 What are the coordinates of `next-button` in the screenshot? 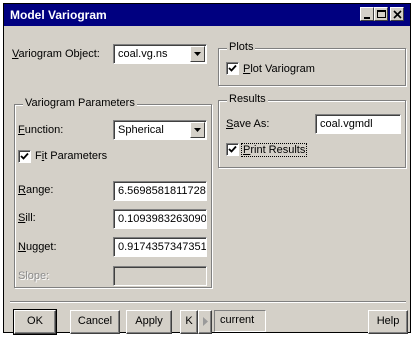 It's located at (205, 322).